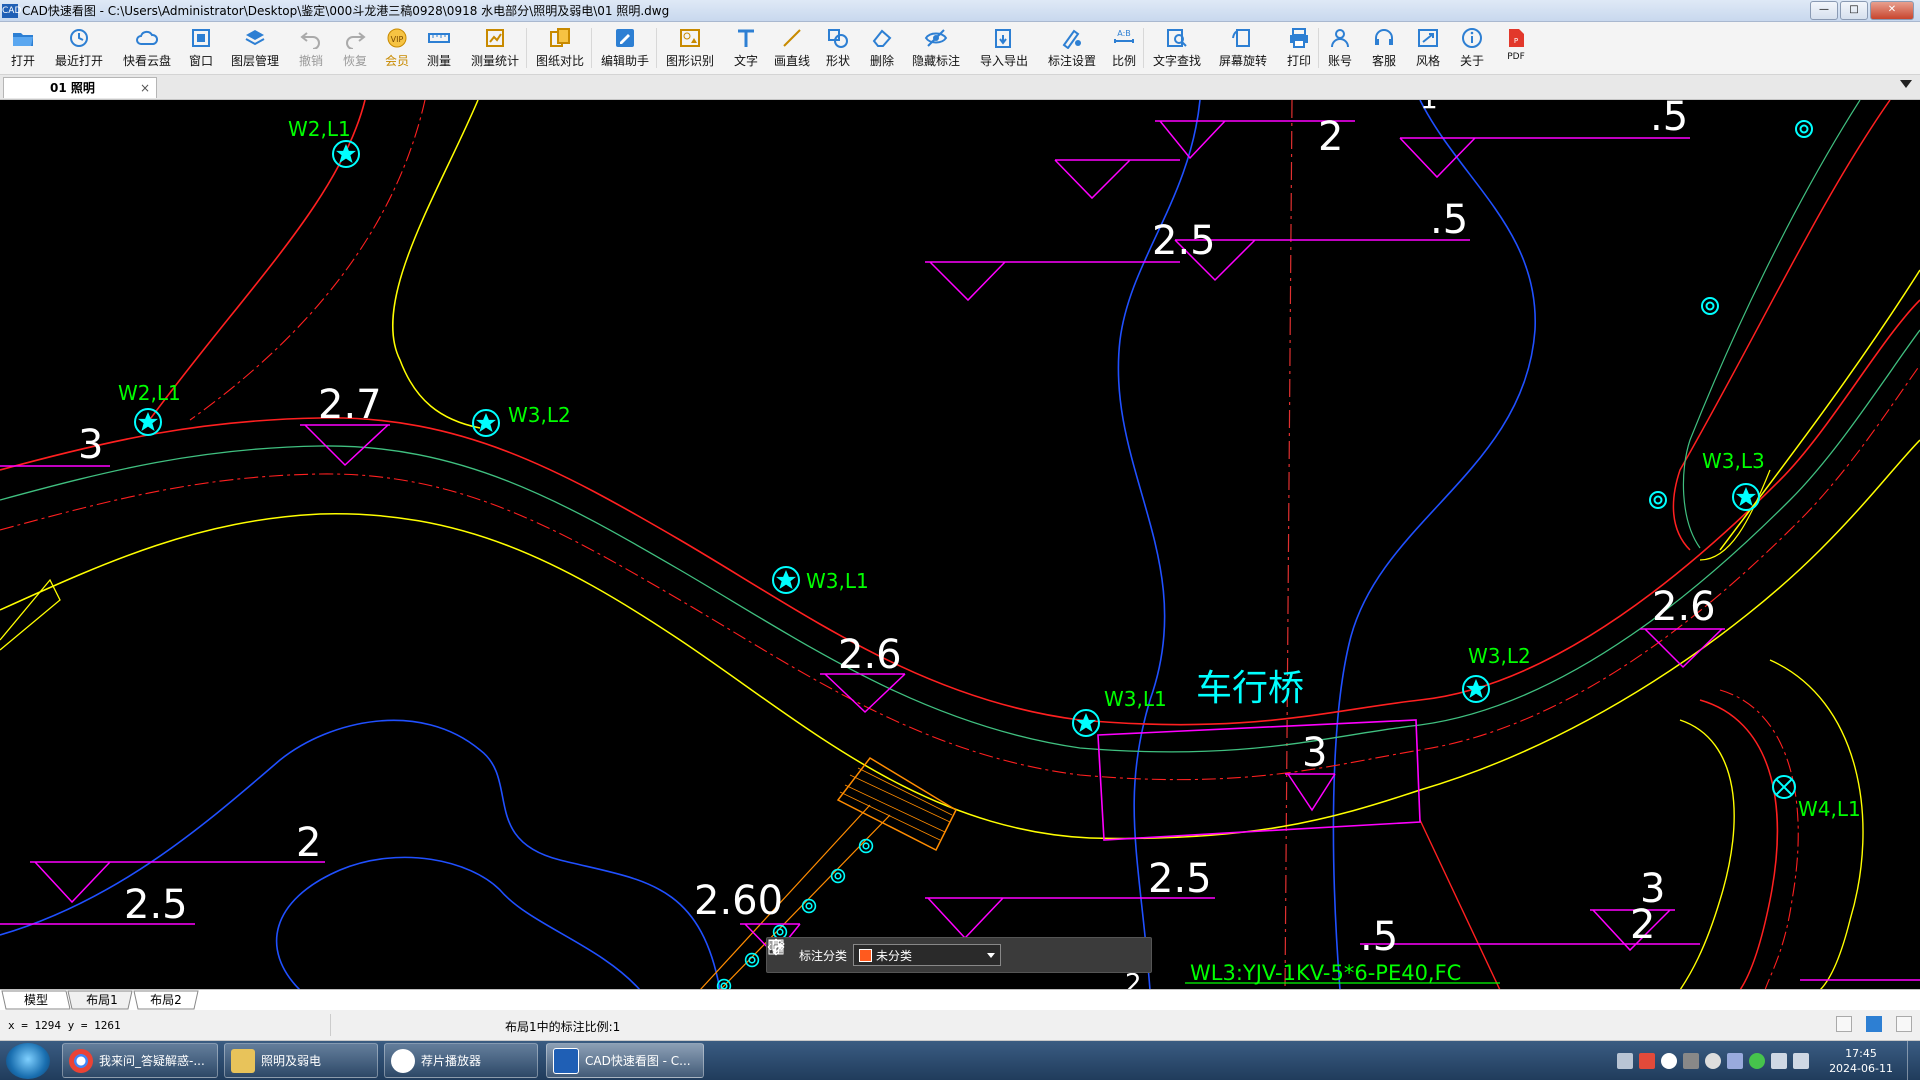 Image resolution: width=1920 pixels, height=1080 pixels. Describe the element at coordinates (36, 1000) in the screenshot. I see `layout-tab-model: 模型` at that location.